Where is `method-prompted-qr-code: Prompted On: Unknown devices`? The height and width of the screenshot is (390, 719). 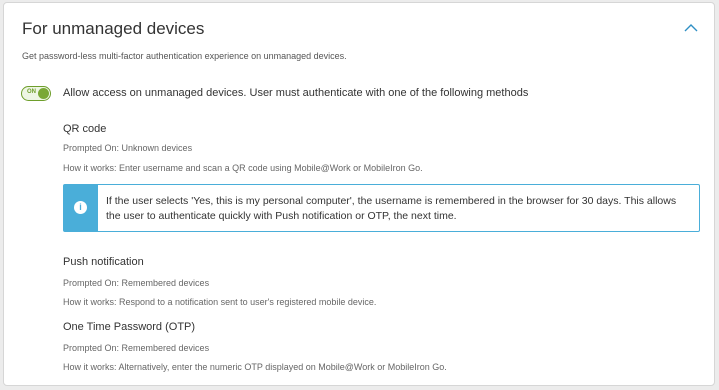
method-prompted-qr-code: Prompted On: Unknown devices is located at coordinates (128, 148).